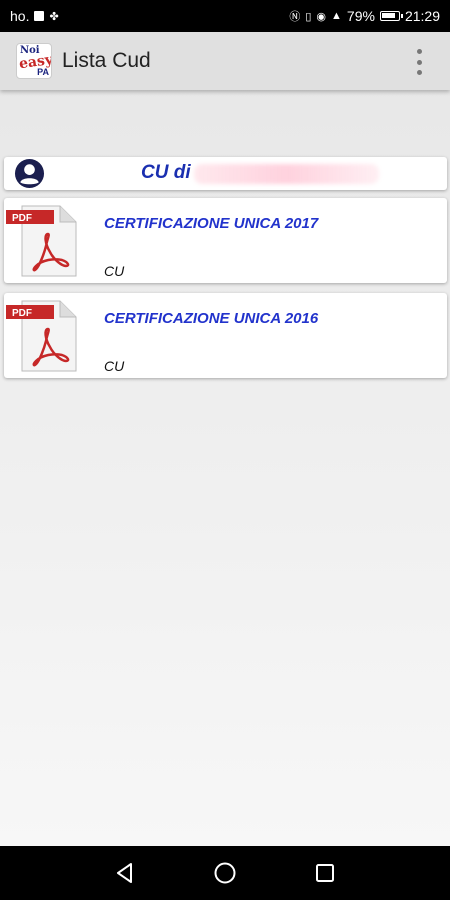 The height and width of the screenshot is (900, 450). Describe the element at coordinates (225, 240) in the screenshot. I see `document-item: PDF CERTIFICAZIONE UNICA 2017 CU` at that location.